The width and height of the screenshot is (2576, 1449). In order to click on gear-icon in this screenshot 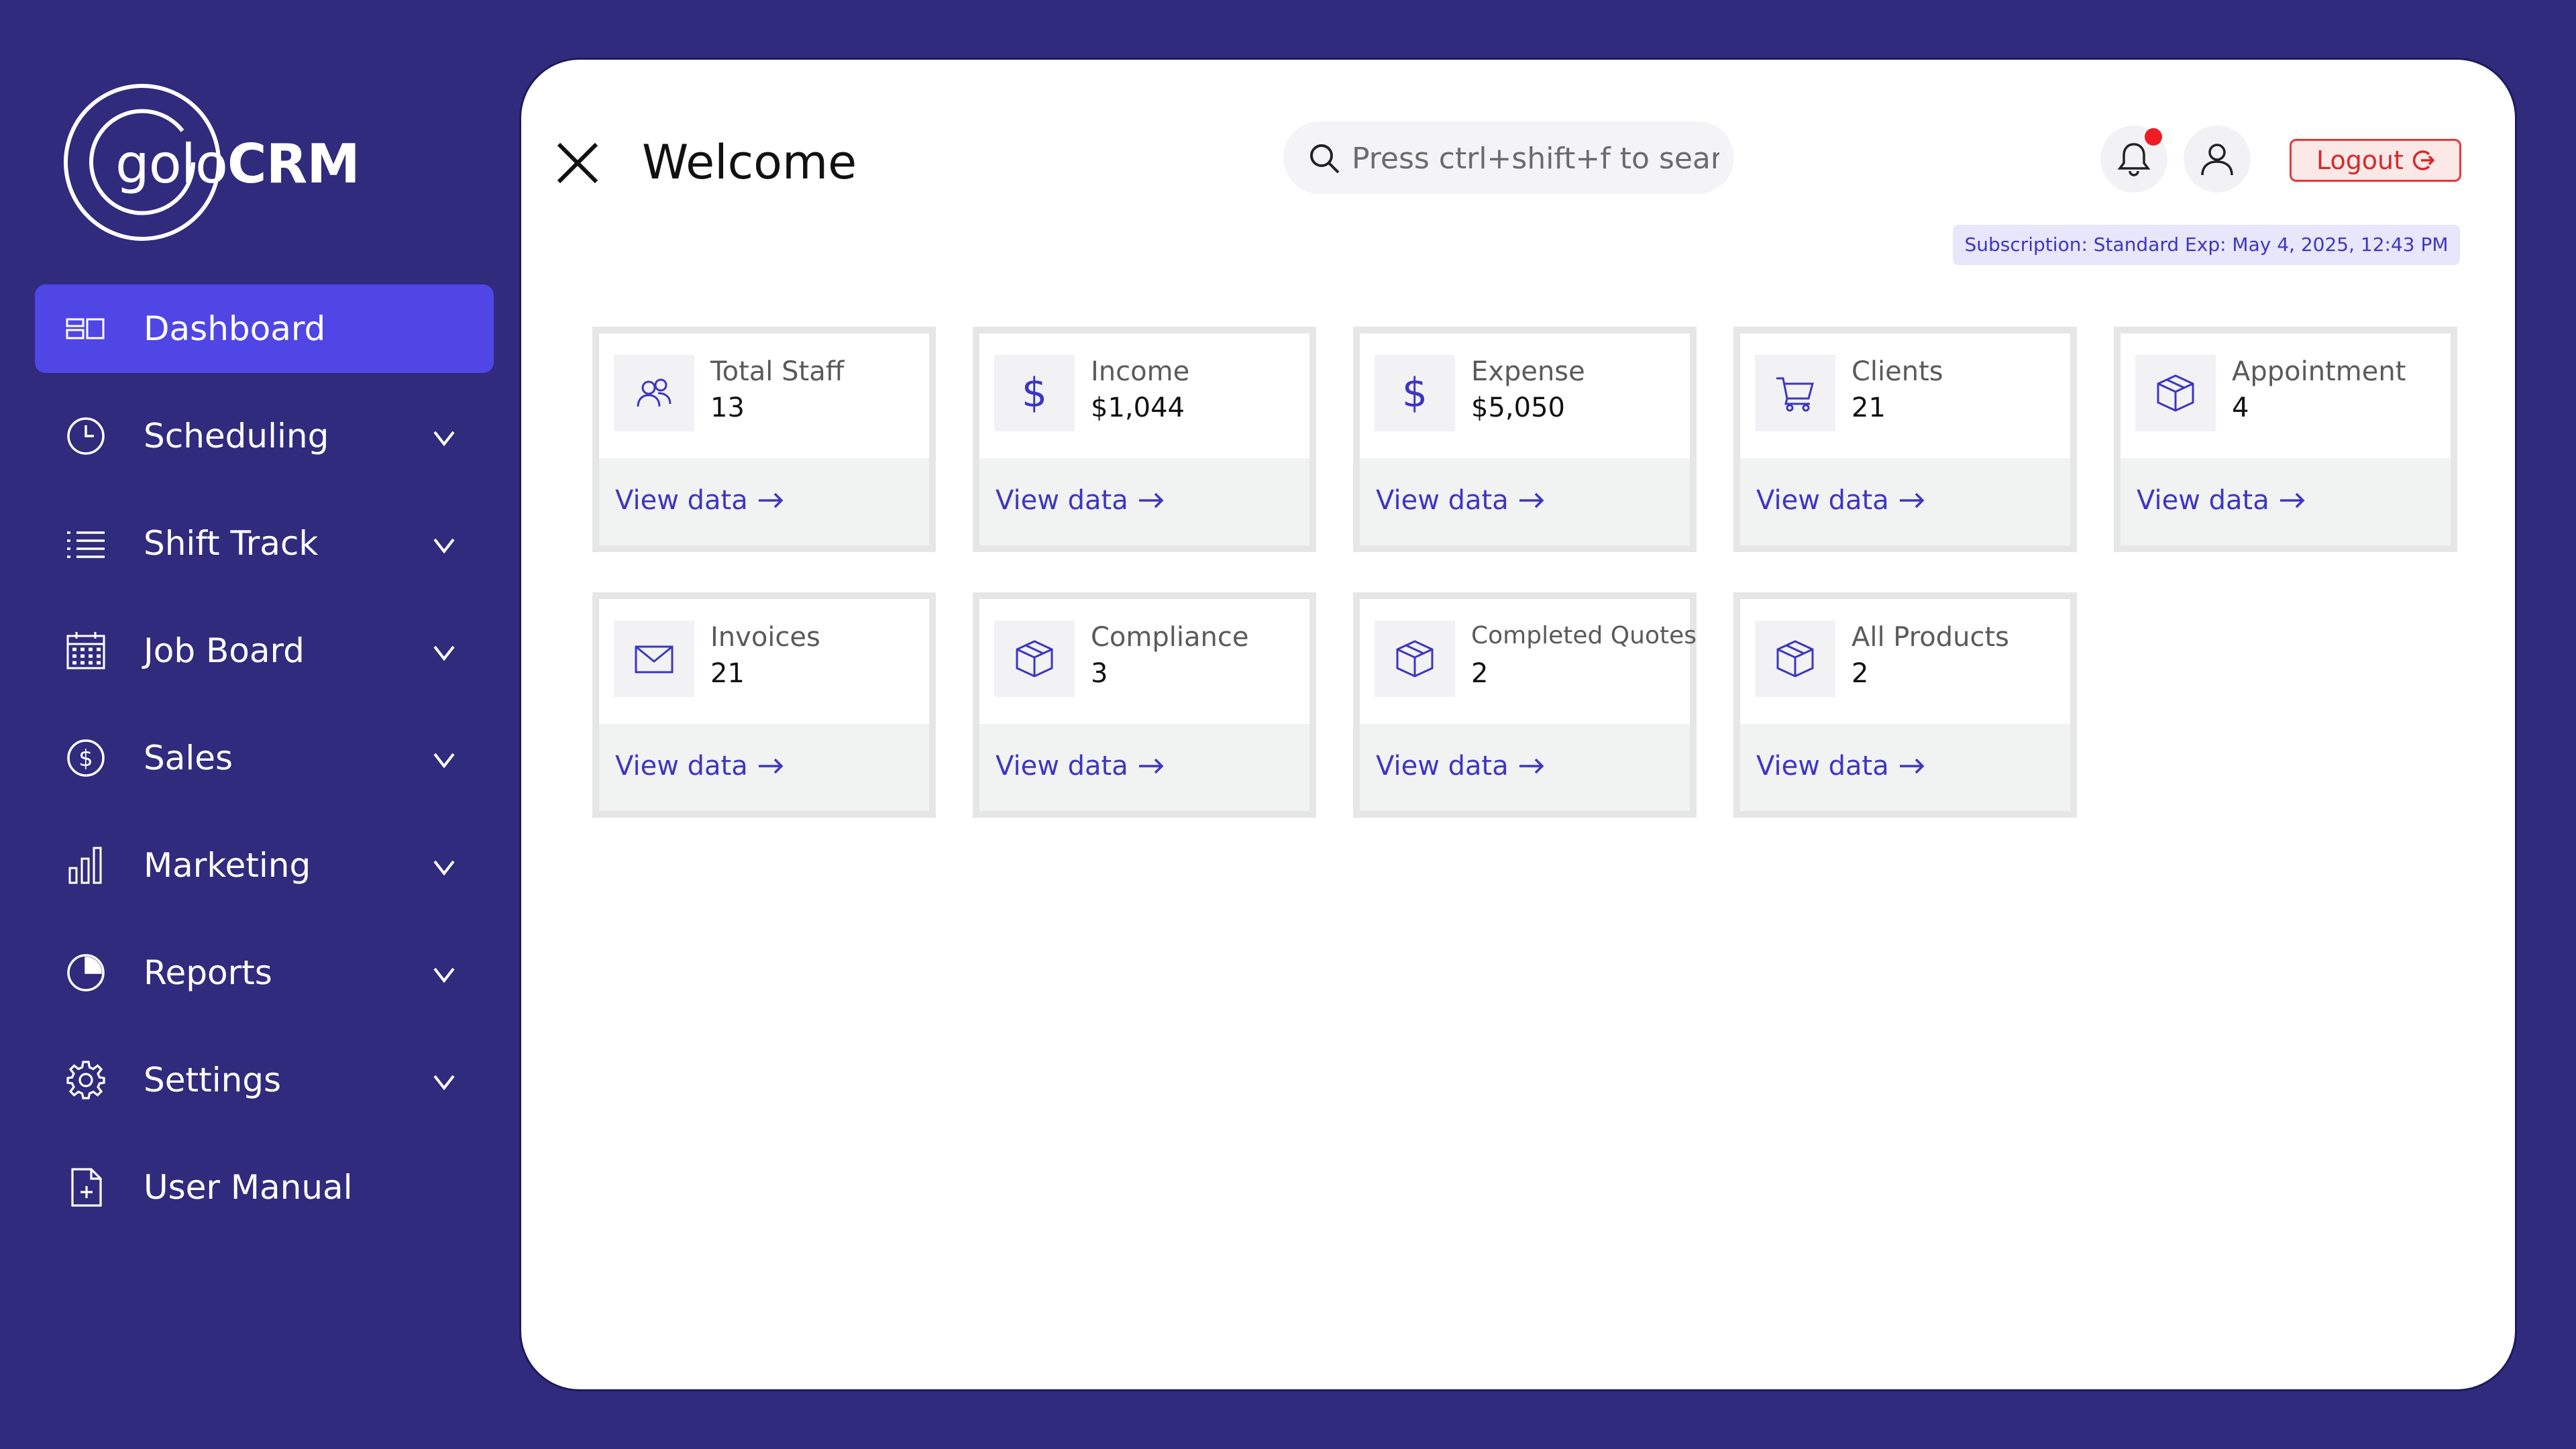, I will do `click(85, 1080)`.